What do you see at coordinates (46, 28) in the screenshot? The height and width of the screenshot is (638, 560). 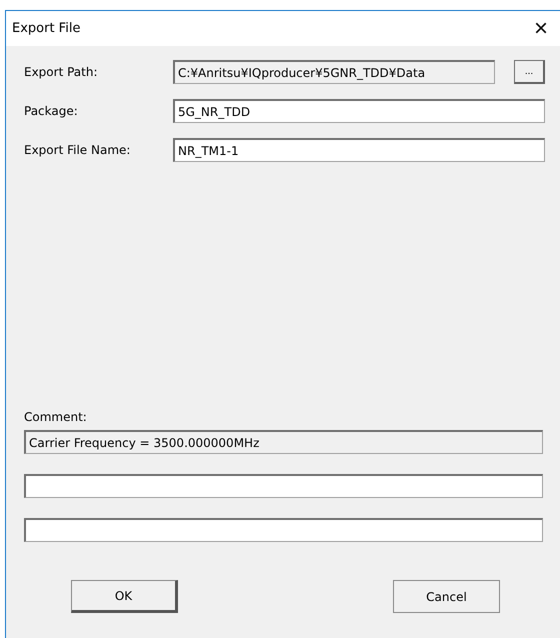 I see `window-title: Export File` at bounding box center [46, 28].